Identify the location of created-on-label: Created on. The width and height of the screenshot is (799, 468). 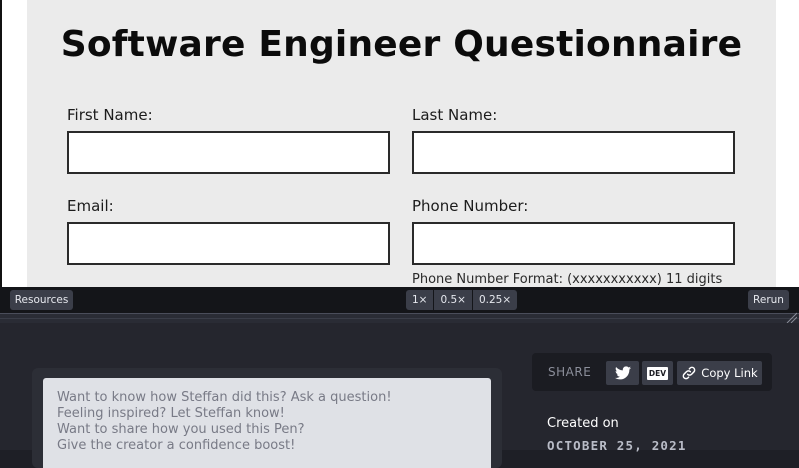
(583, 423).